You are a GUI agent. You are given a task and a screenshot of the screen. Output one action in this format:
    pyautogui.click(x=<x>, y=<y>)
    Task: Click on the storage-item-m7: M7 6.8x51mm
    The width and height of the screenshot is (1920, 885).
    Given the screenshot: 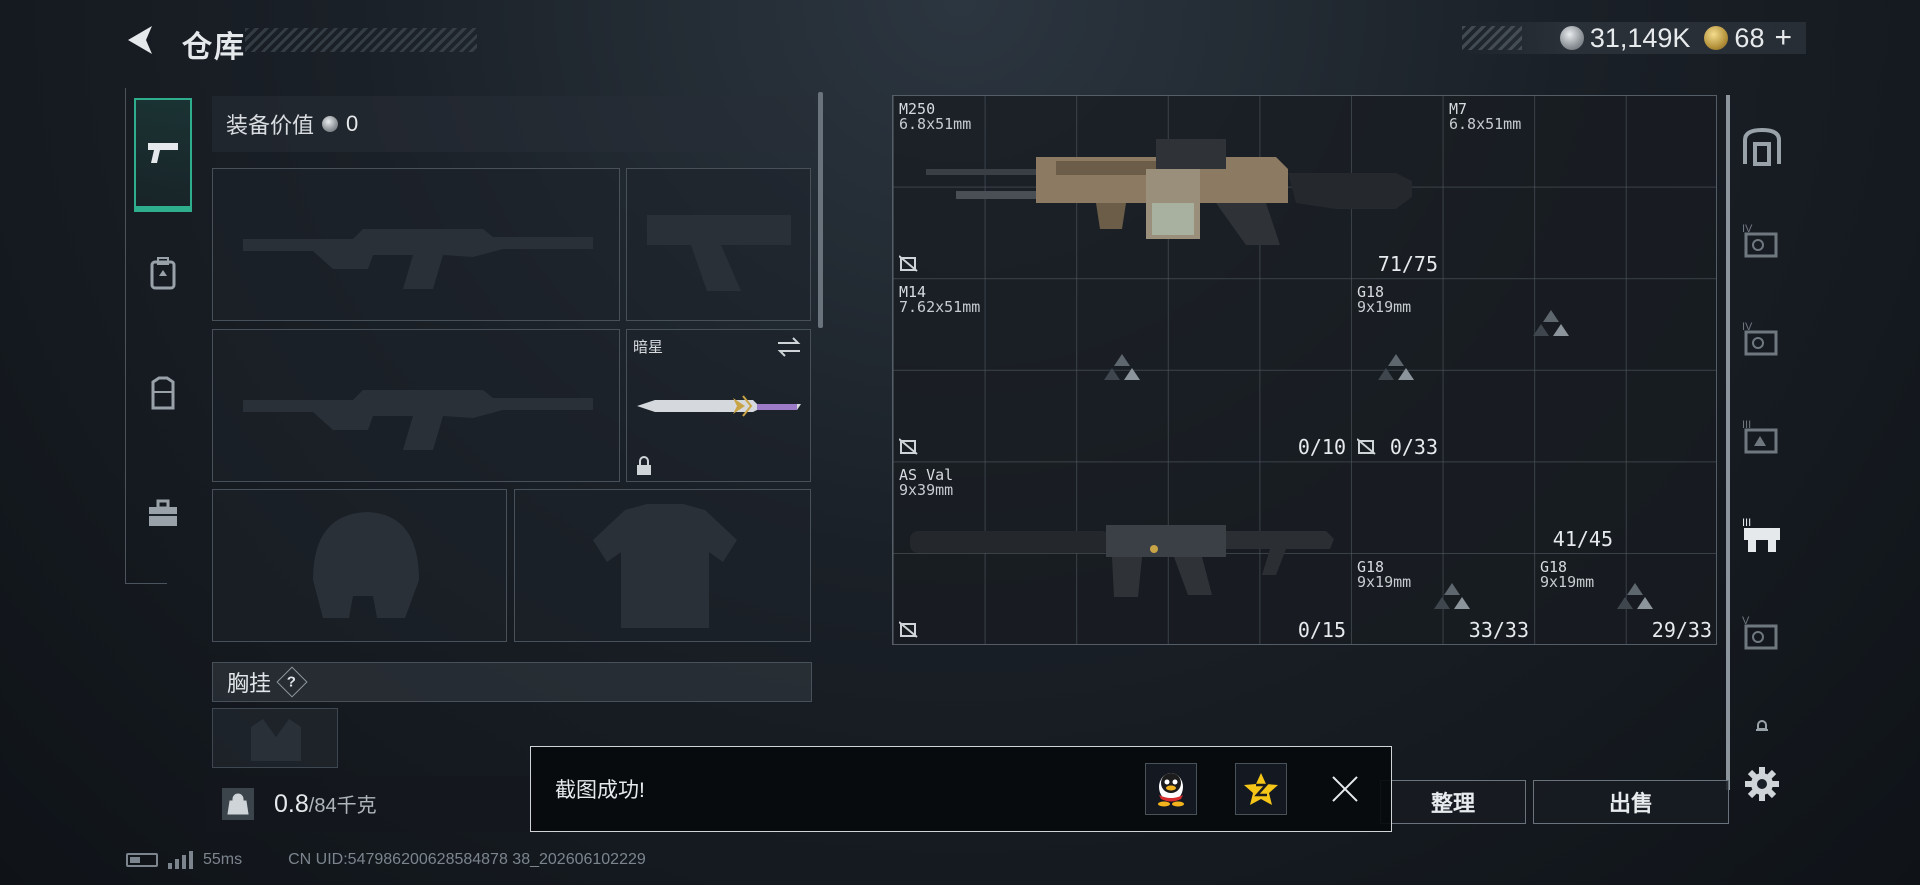 What is the action you would take?
    pyautogui.click(x=1580, y=187)
    